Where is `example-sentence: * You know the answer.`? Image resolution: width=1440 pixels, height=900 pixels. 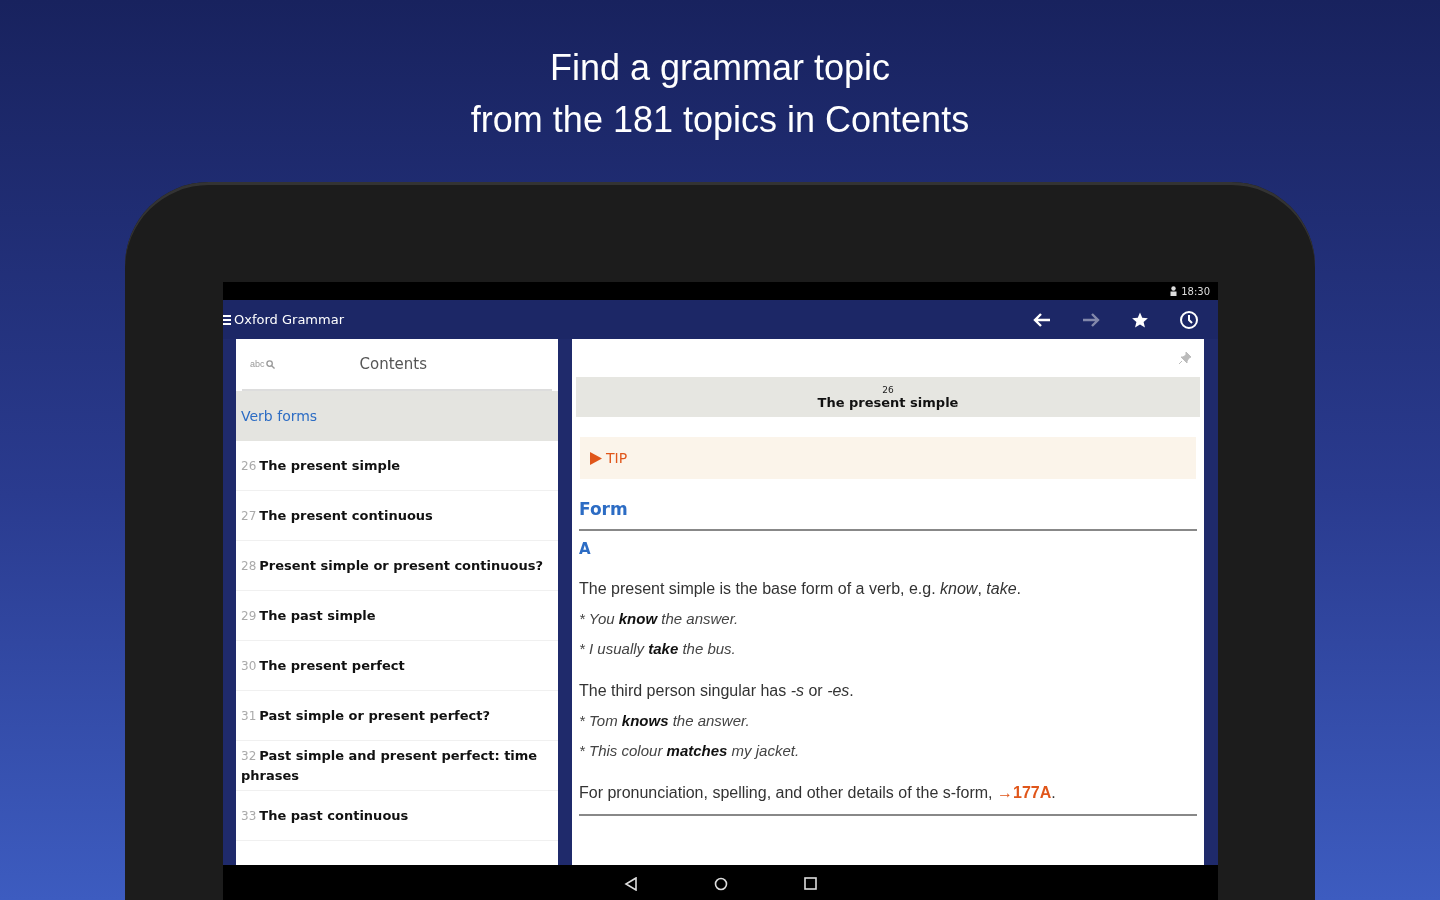
example-sentence: * You know the answer. is located at coordinates (659, 619).